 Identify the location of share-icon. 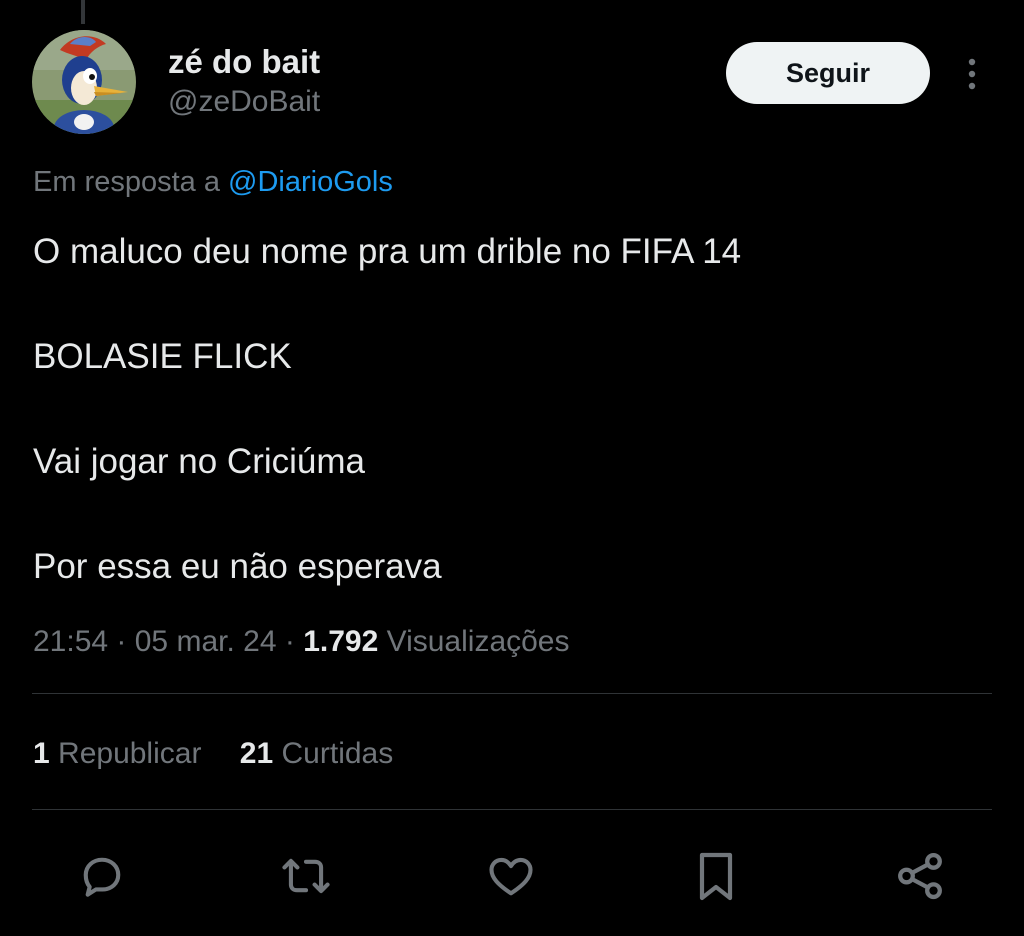
(920, 876).